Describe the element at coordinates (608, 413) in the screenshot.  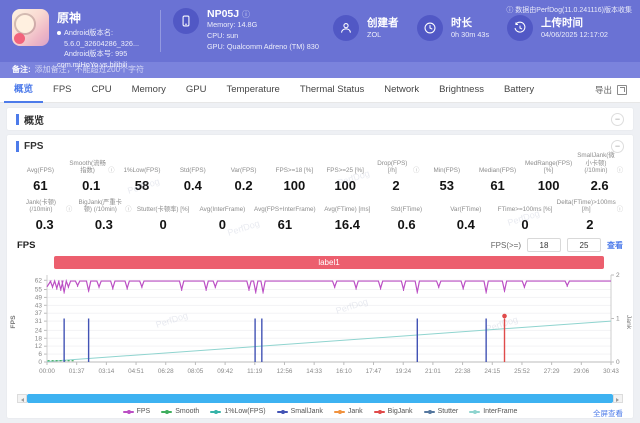
I see `fullscreen-link: 全屏查看` at that location.